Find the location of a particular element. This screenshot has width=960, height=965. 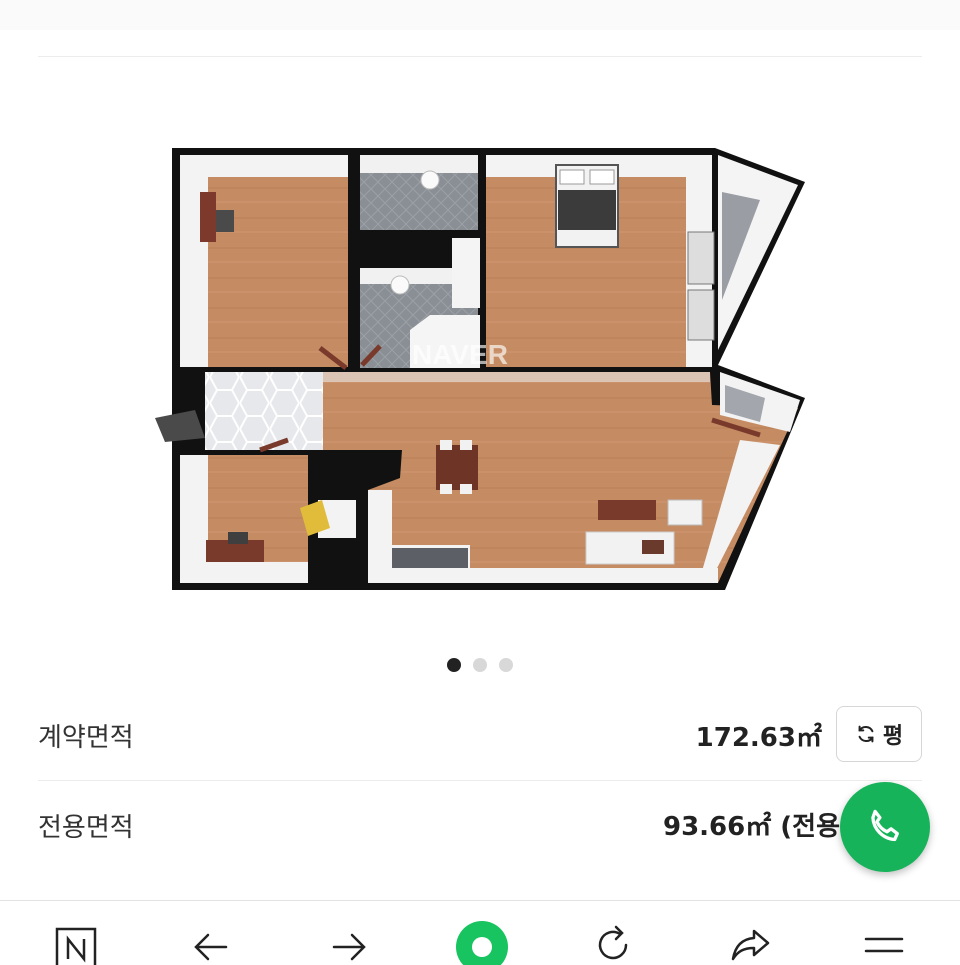

entrance is located at coordinates (264, 411).